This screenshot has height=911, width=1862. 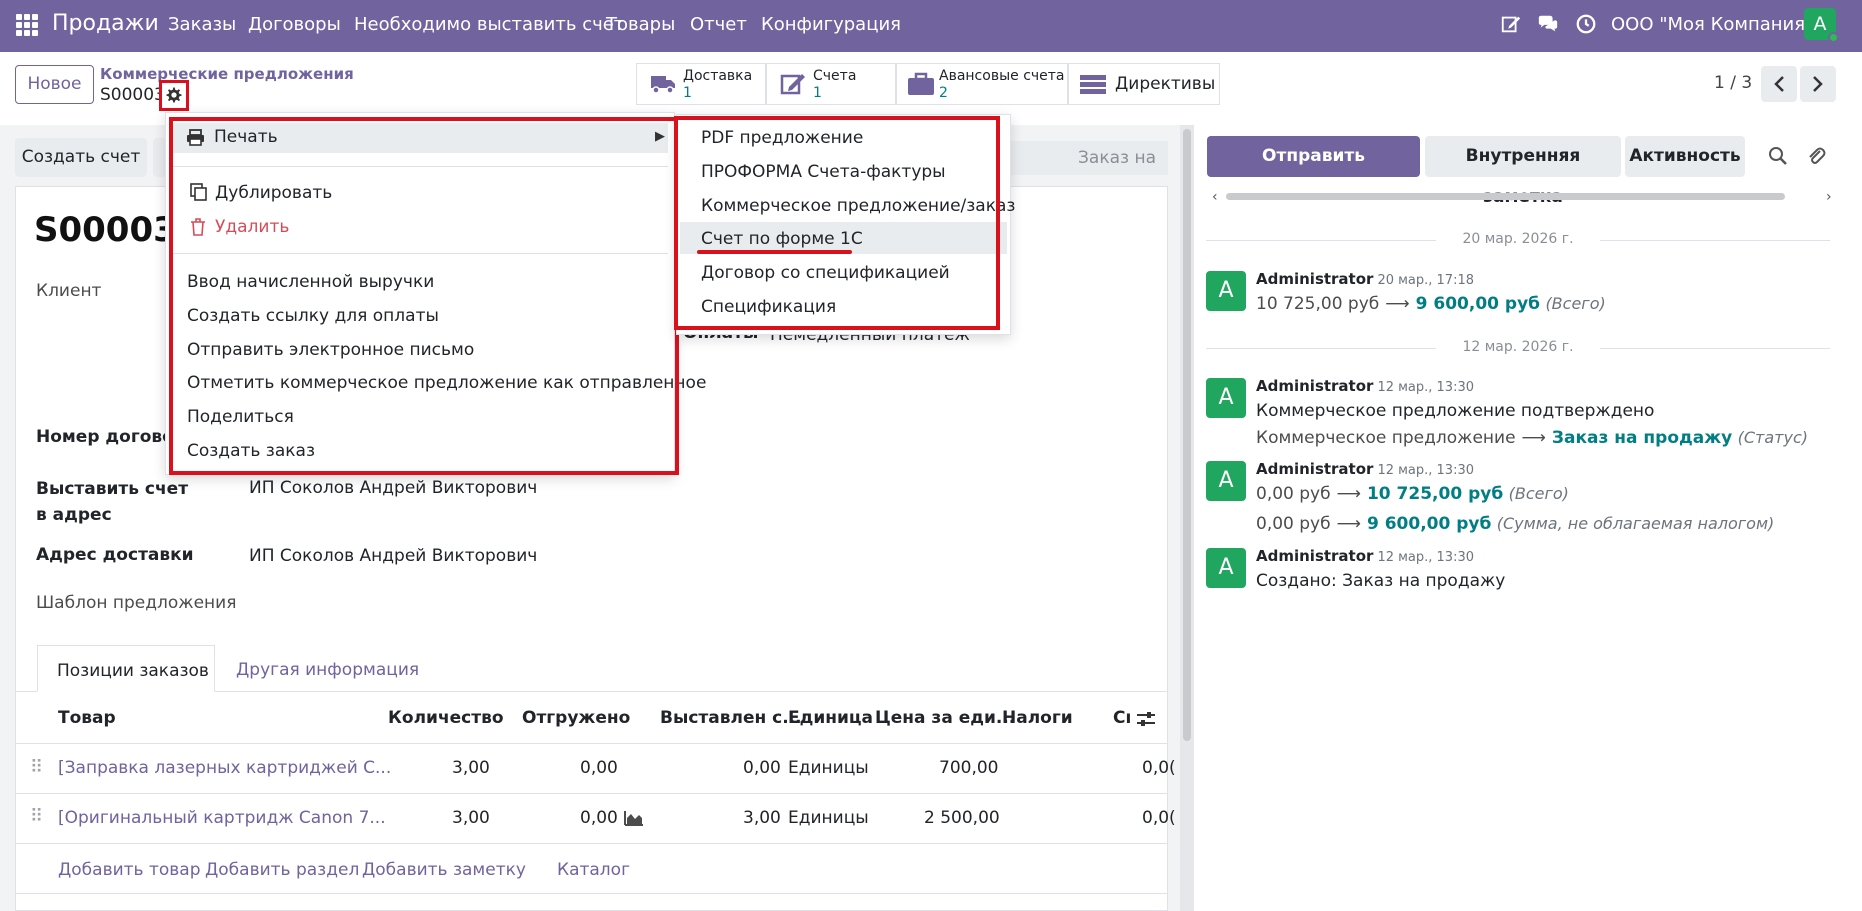 I want to click on send-message-button: Отправить сообщение, so click(x=1313, y=171).